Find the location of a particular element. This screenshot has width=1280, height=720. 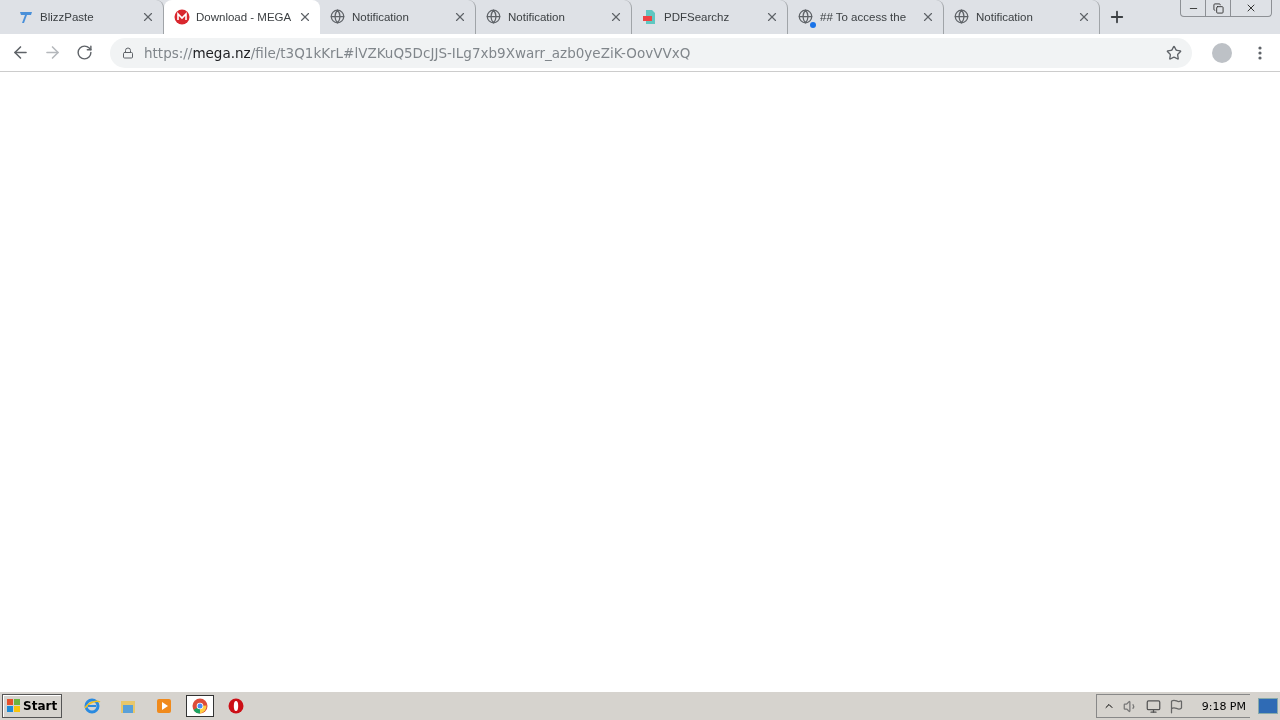

taskbar-app-button is located at coordinates (200, 706).